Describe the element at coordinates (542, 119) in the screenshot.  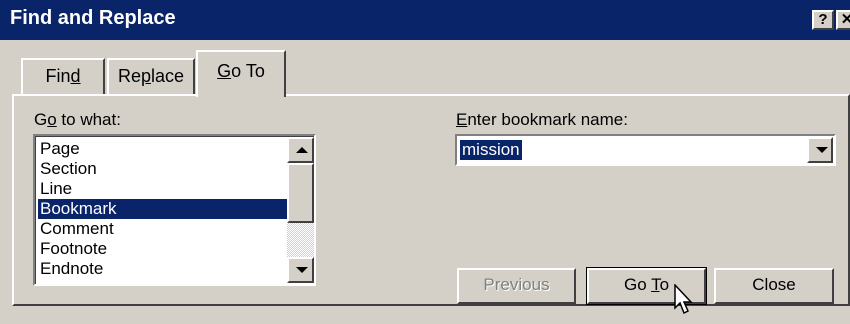
I see `bookmark-name-label: Enter bookmark name:` at that location.